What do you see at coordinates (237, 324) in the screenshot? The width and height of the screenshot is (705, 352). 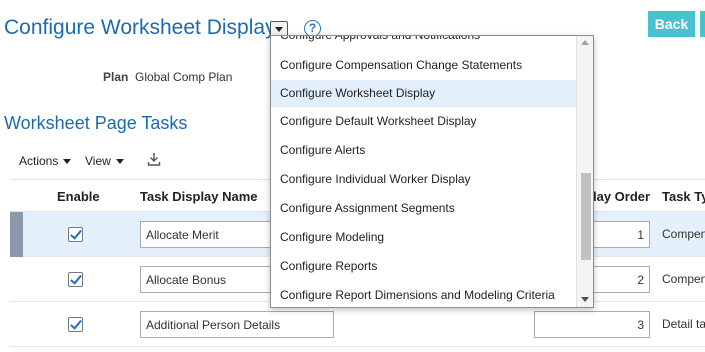 I see `task-display-name-input: Additional Person Details` at bounding box center [237, 324].